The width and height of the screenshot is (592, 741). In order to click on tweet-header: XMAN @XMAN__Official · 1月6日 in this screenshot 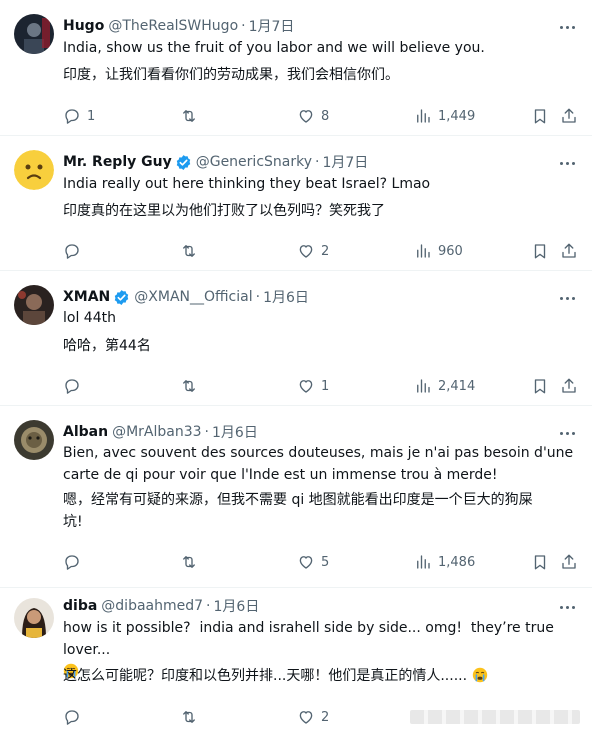, I will do `click(186, 297)`.